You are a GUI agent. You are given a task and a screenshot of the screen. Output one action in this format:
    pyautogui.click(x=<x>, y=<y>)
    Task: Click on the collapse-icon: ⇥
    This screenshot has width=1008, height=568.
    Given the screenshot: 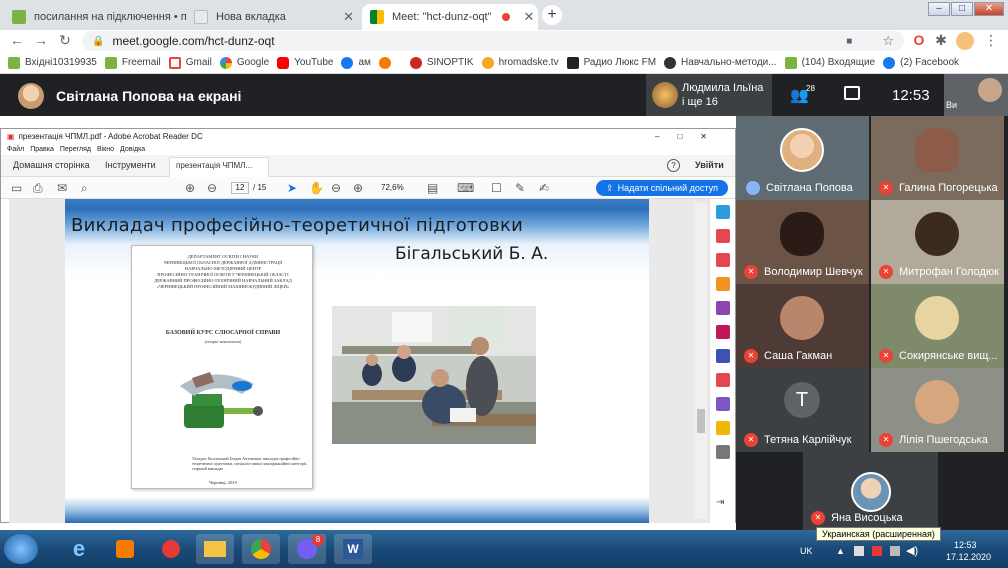 What is the action you would take?
    pyautogui.click(x=723, y=504)
    